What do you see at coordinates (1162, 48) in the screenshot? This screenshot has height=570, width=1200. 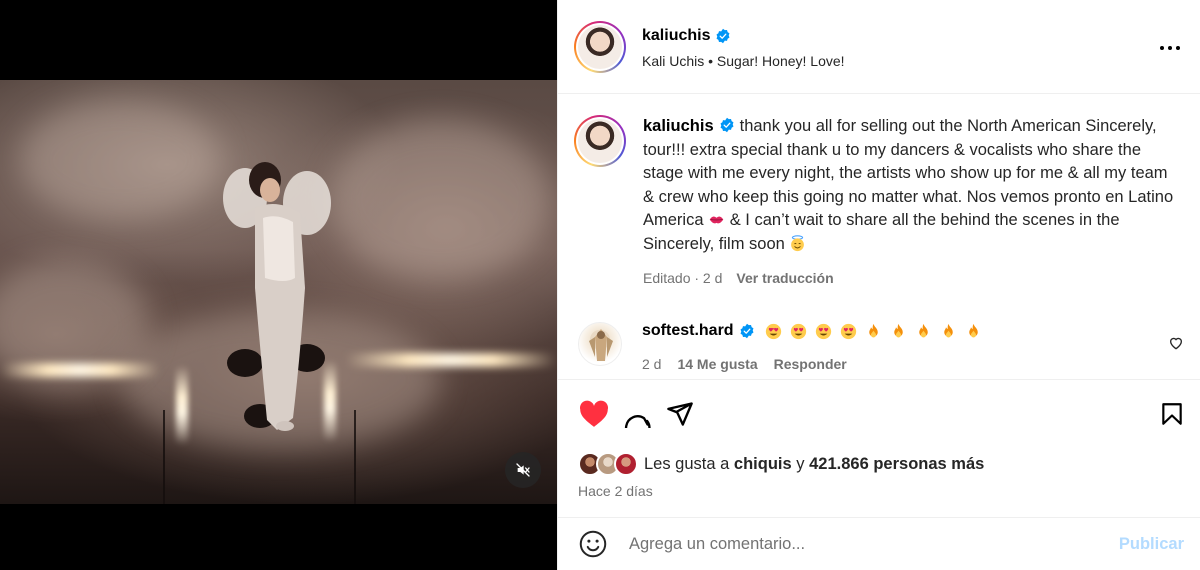 I see `more-options-icon` at bounding box center [1162, 48].